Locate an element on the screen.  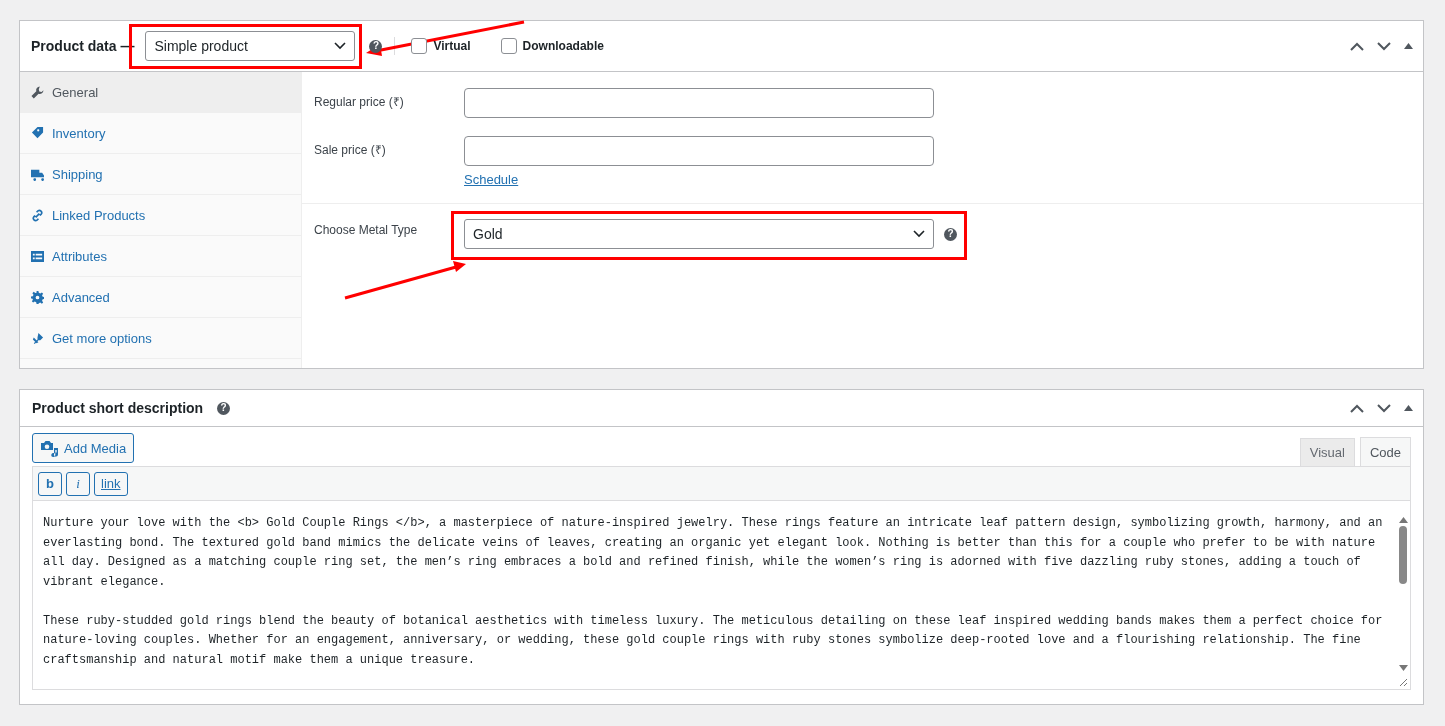
plug-icon is located at coordinates (37, 338).